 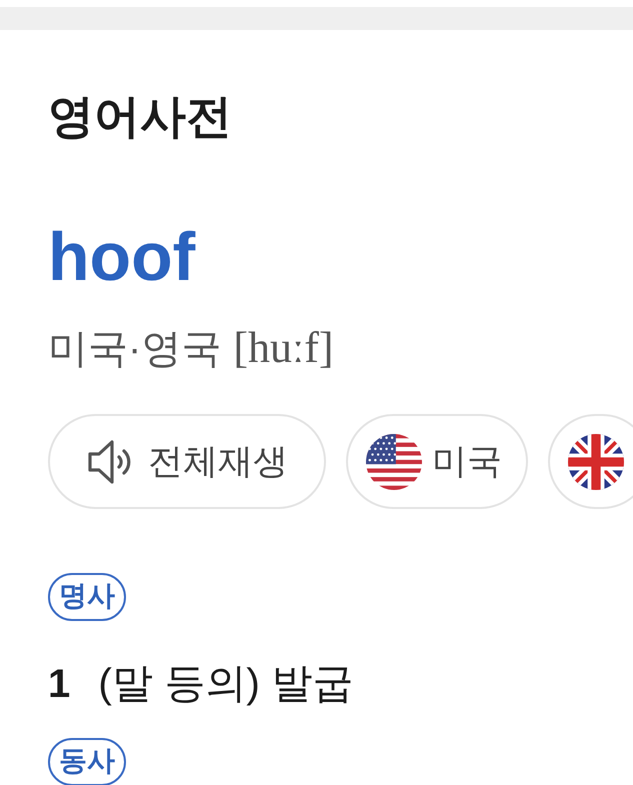 What do you see at coordinates (122, 257) in the screenshot?
I see `headword: hoof` at bounding box center [122, 257].